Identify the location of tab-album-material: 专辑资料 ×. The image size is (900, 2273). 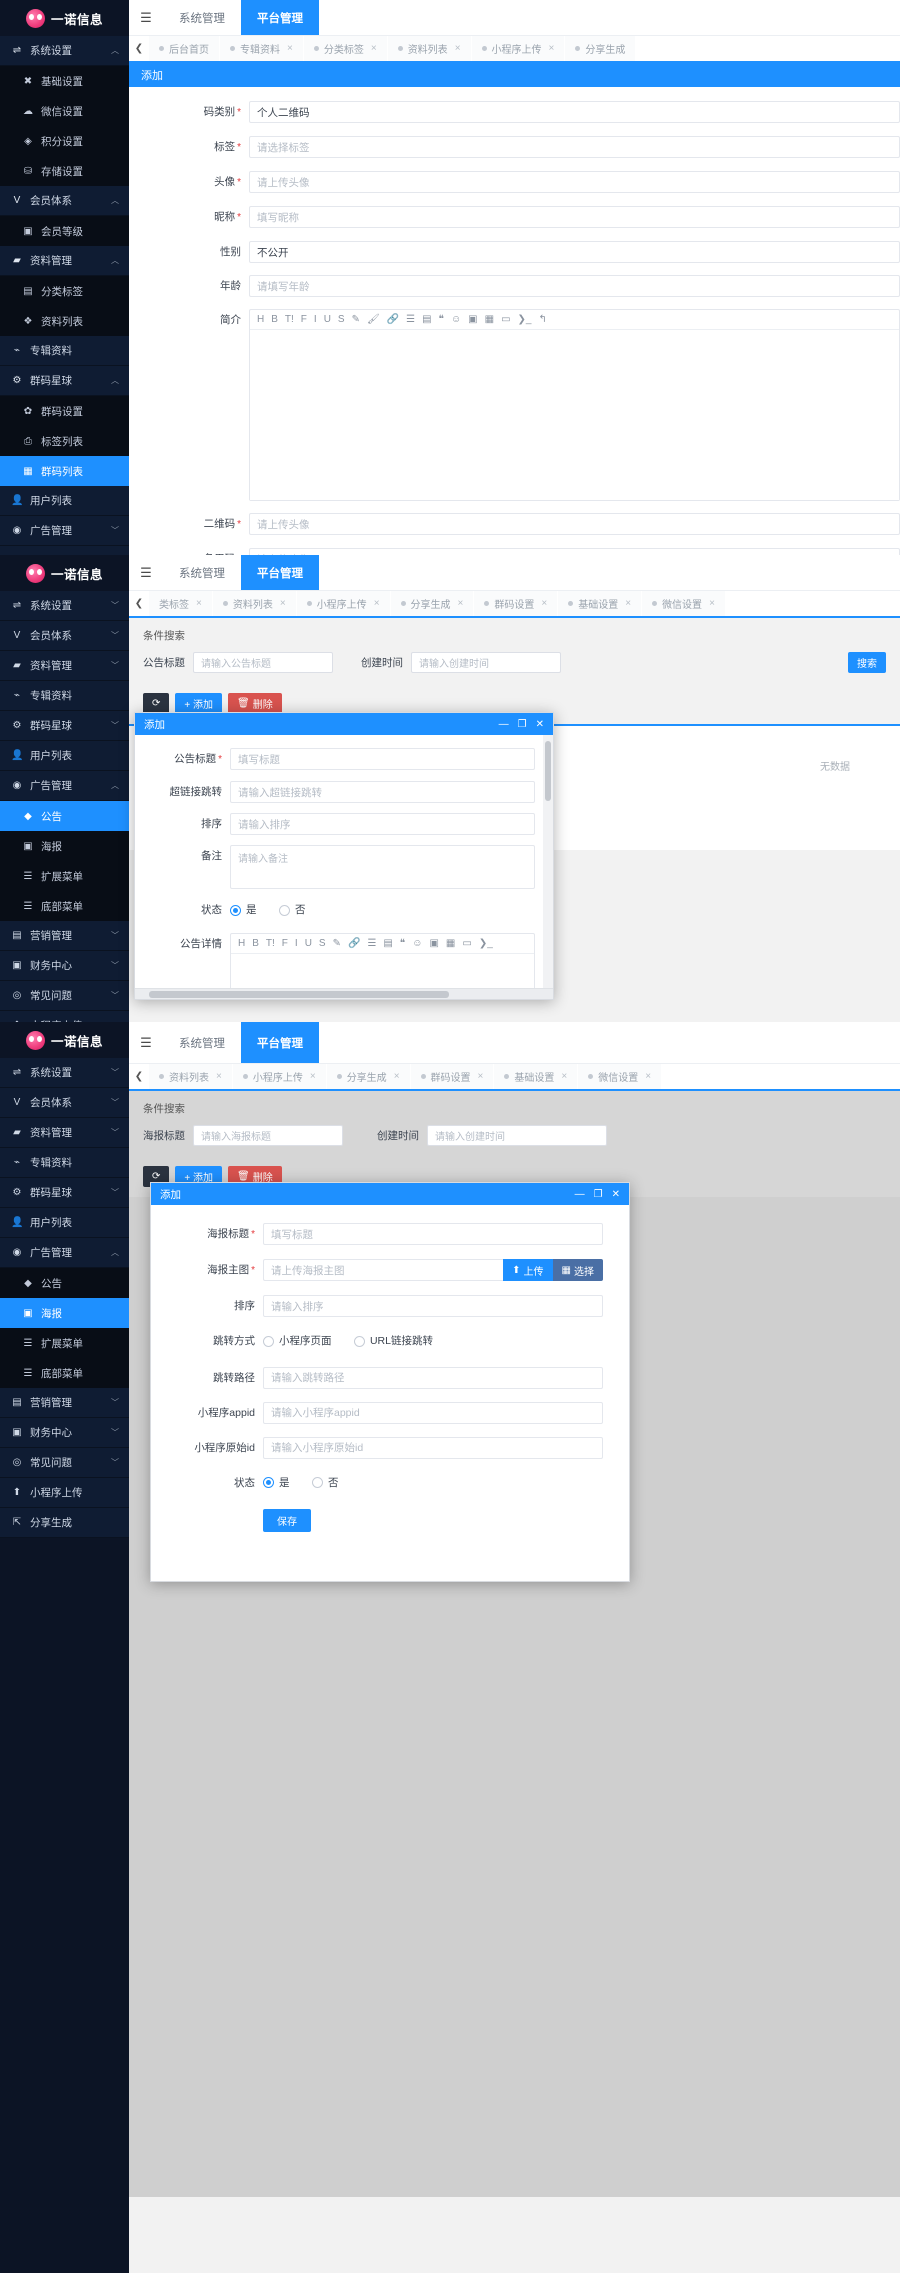
(262, 48).